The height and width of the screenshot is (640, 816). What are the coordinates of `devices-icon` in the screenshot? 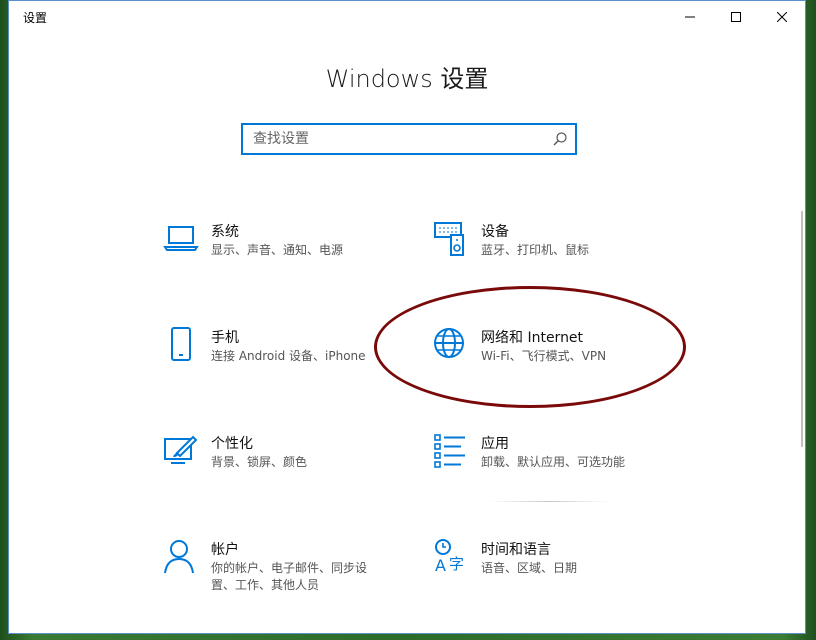 It's located at (451, 239).